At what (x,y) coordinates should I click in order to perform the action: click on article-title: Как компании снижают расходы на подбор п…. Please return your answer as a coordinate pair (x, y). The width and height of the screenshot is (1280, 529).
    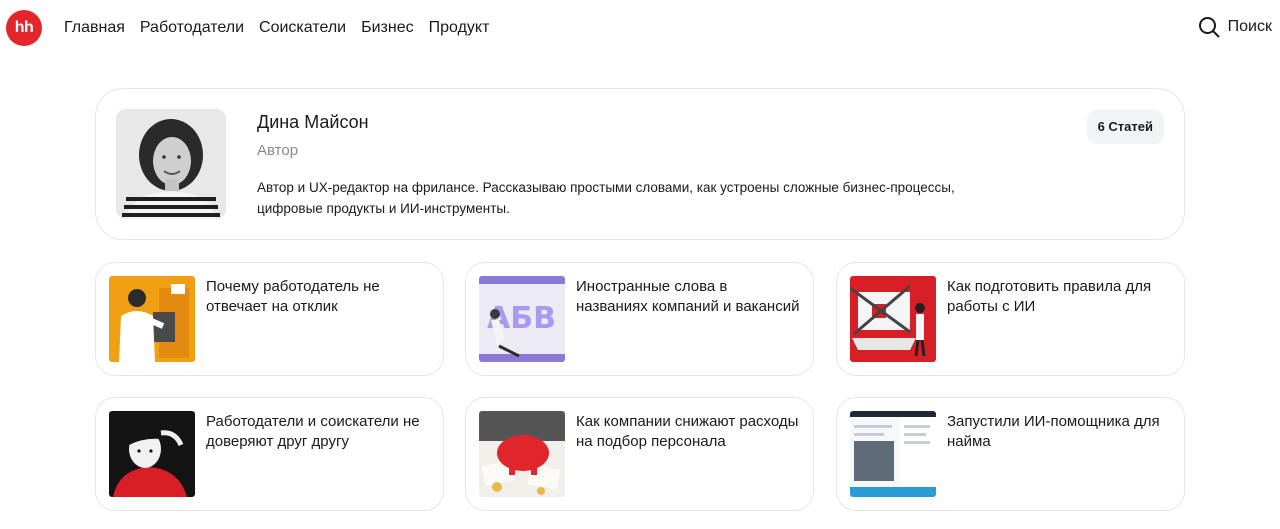
    Looking at the image, I should click on (688, 432).